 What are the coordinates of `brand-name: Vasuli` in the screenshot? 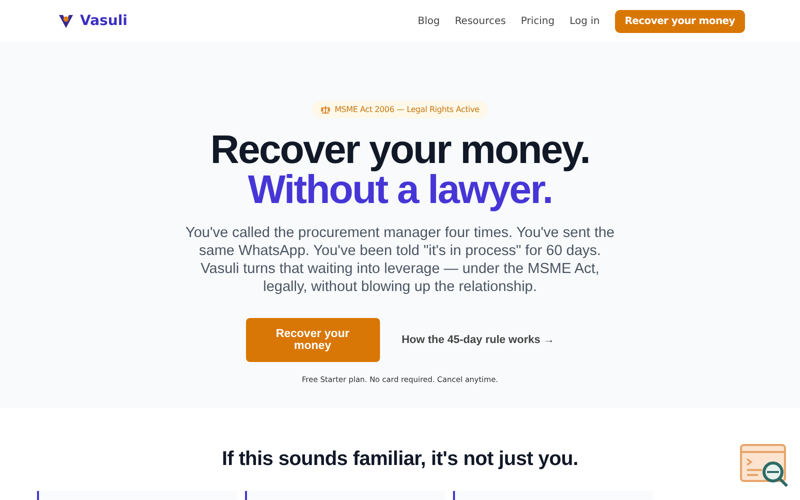 It's located at (104, 21).